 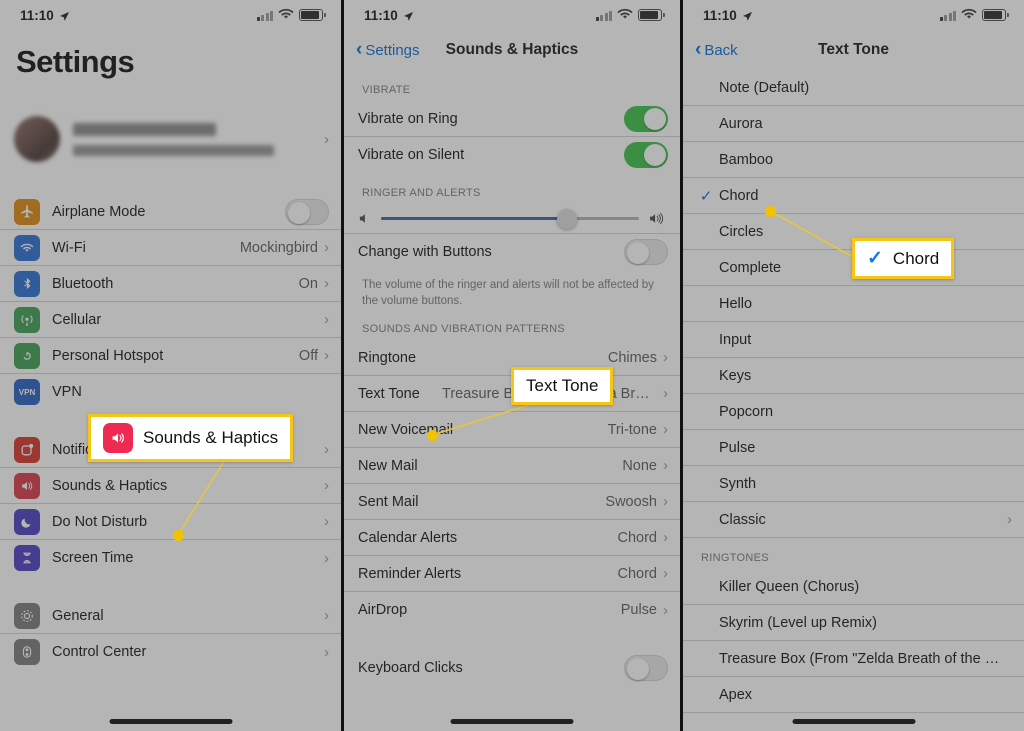 I want to click on back-button: ‹ Back, so click(x=716, y=49).